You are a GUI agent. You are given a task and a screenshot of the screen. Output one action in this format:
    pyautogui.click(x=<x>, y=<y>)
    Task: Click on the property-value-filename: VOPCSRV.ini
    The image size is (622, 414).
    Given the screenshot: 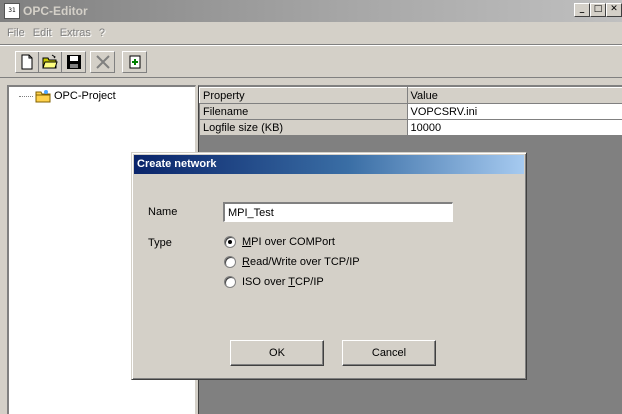 What is the action you would take?
    pyautogui.click(x=514, y=111)
    